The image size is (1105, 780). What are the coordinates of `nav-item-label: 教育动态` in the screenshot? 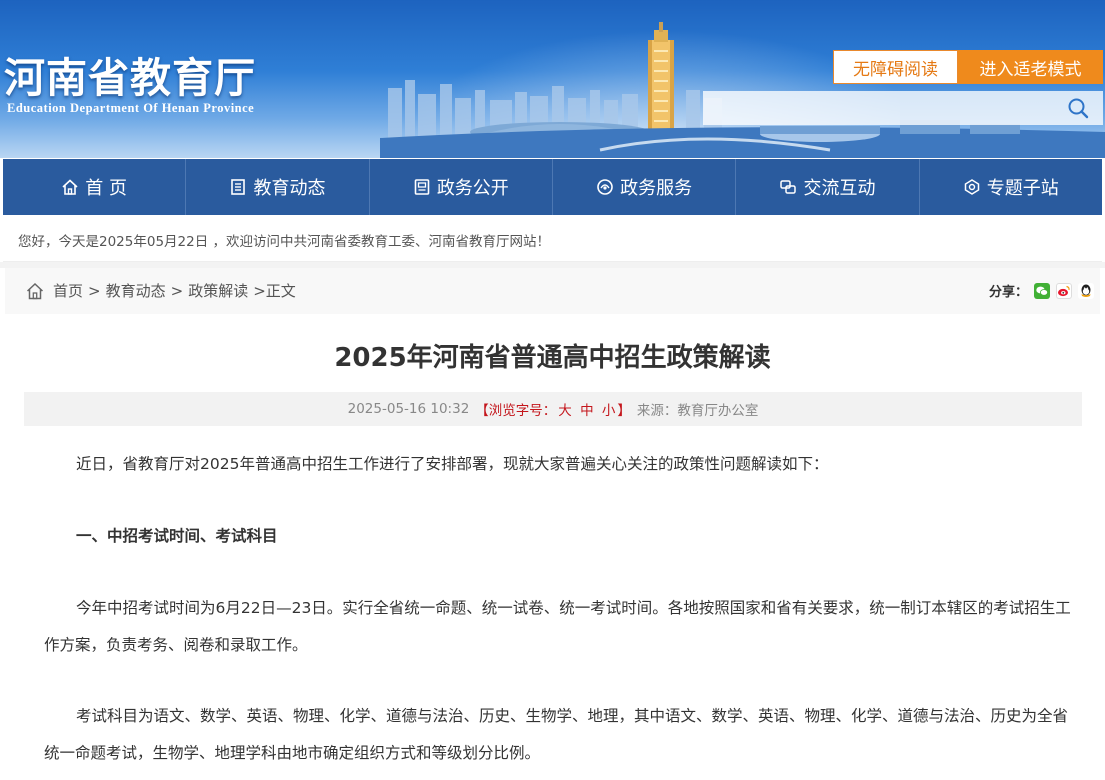 It's located at (289, 188).